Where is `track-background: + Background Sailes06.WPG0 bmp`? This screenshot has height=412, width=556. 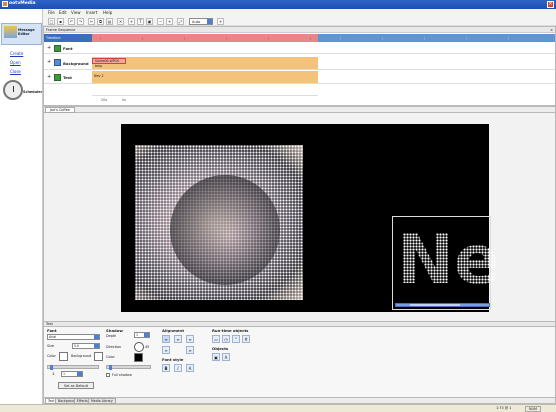
track-background: + Background Sailes06.WPG0 bmp is located at coordinates (299, 62).